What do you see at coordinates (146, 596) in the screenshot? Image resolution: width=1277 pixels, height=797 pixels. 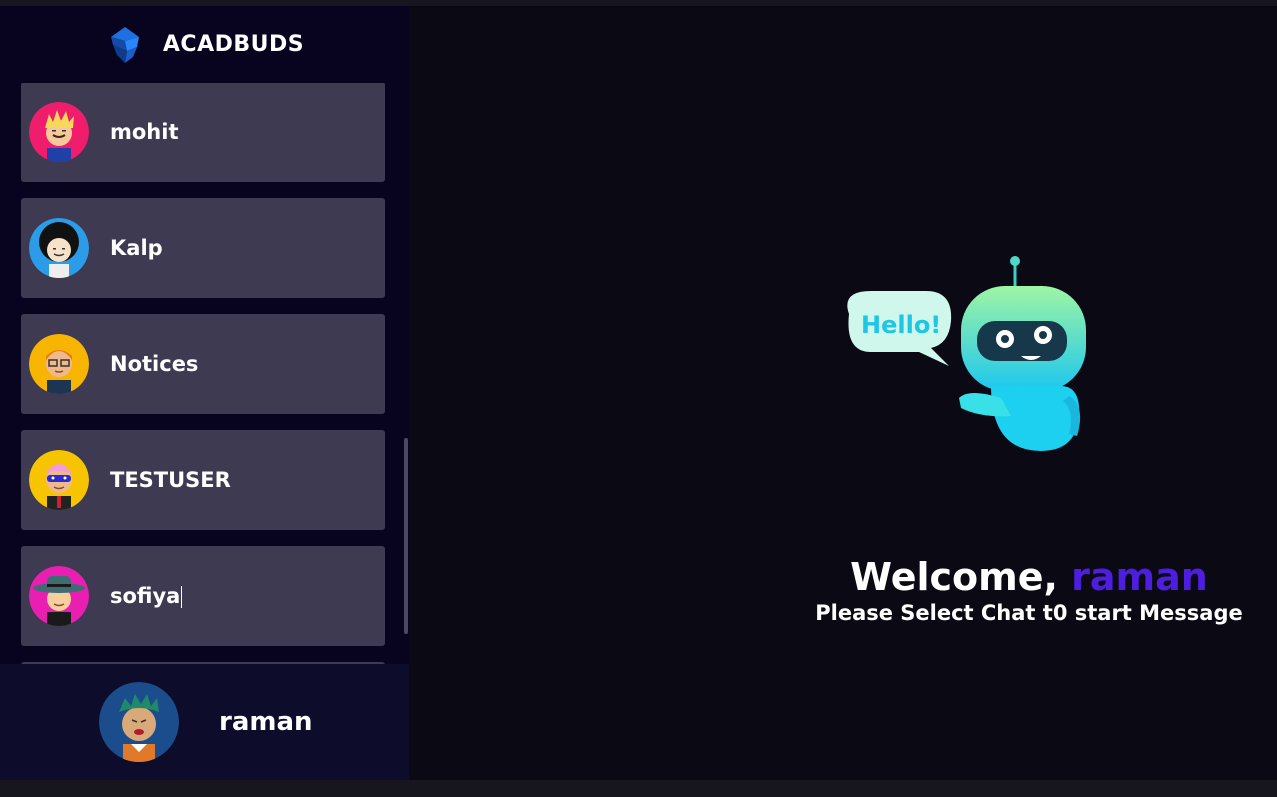 I see `contact-name: sofiya` at bounding box center [146, 596].